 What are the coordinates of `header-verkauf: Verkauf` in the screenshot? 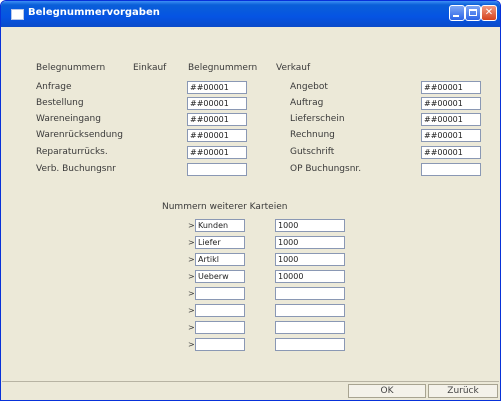 It's located at (293, 68).